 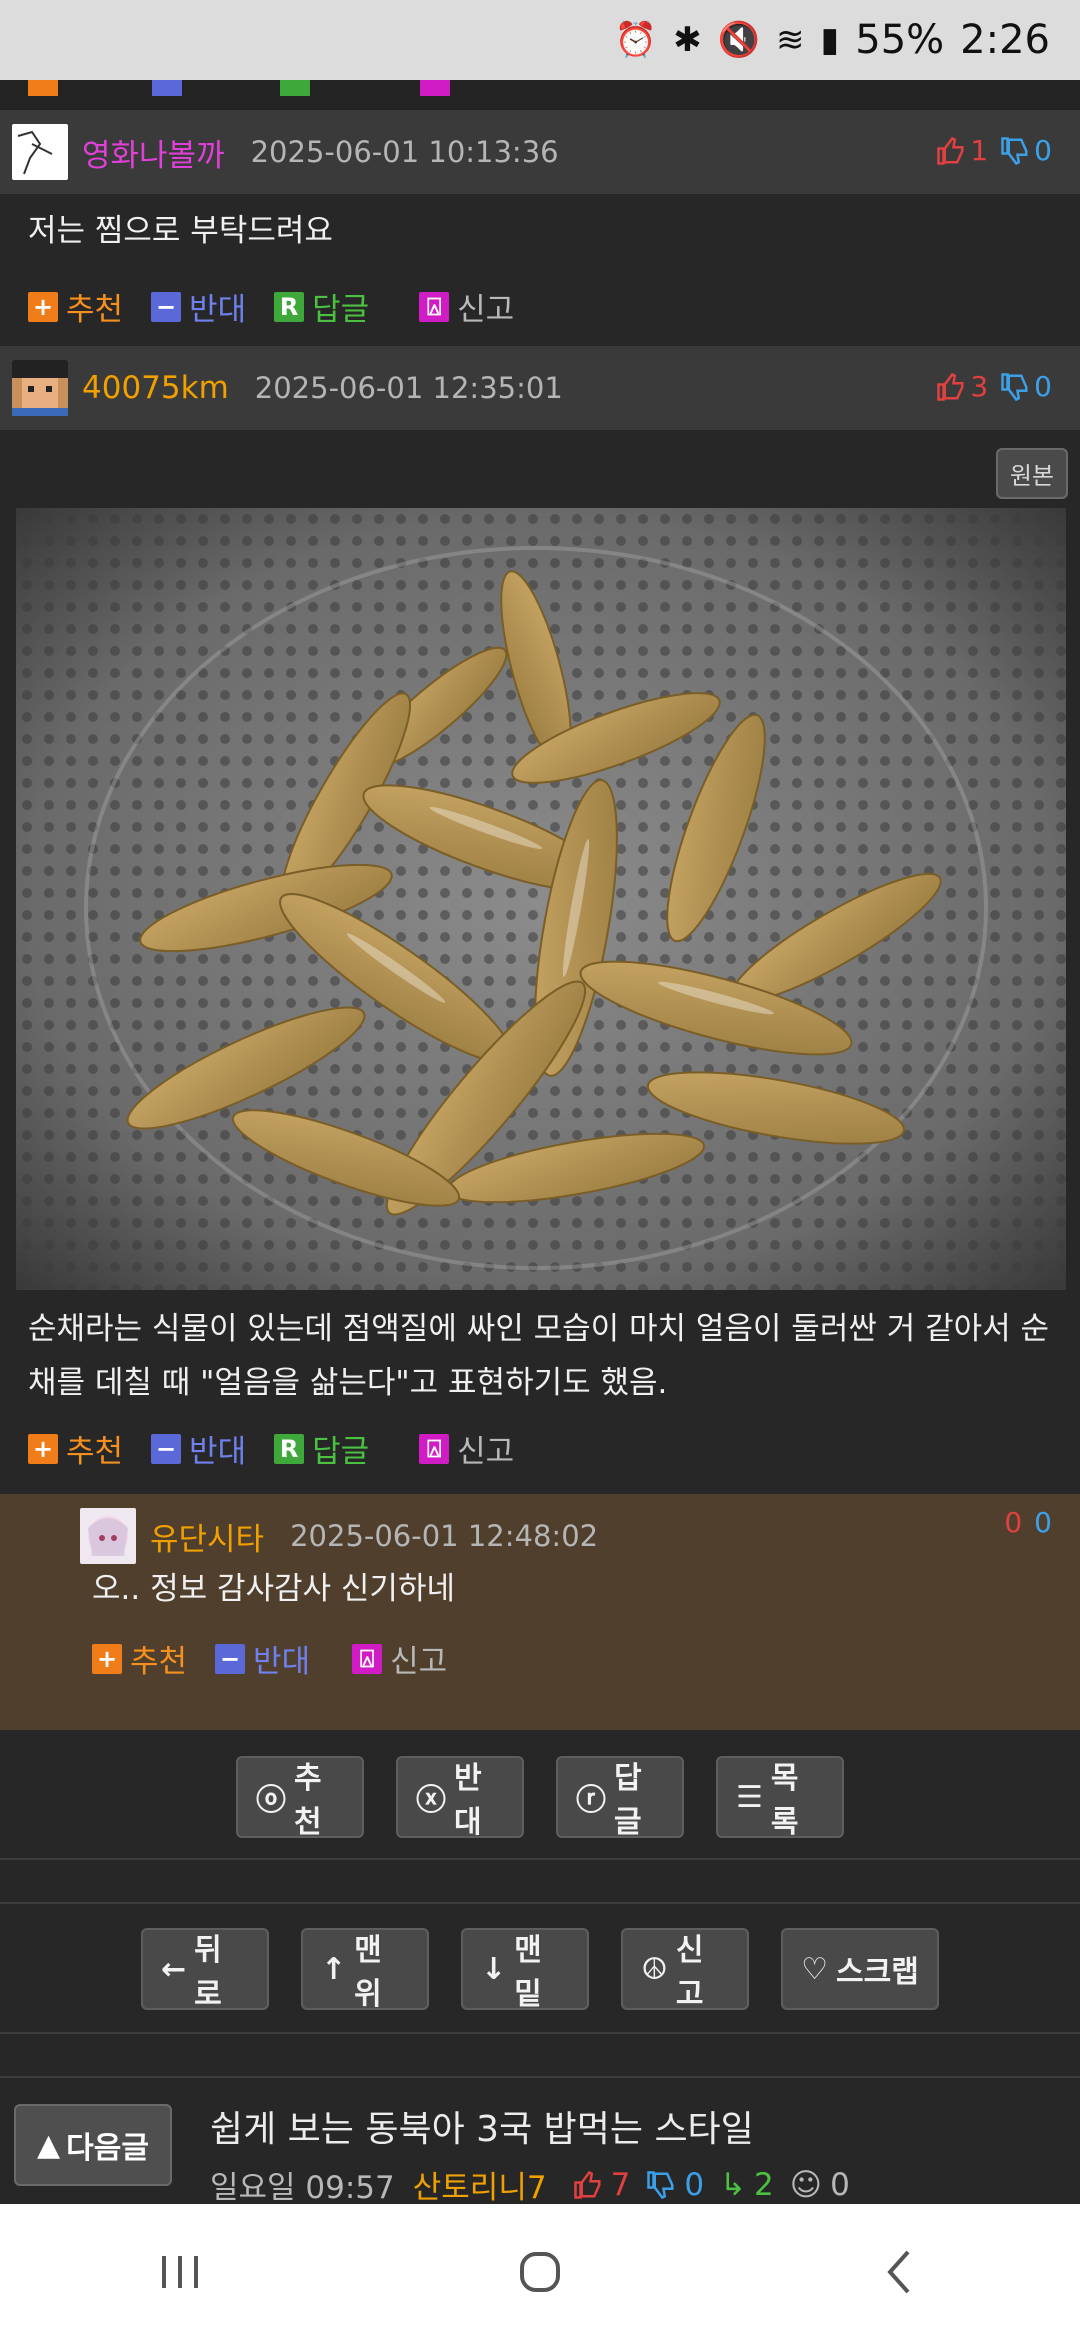 I want to click on post-report-button: ☮ 신고, so click(x=685, y=1970).